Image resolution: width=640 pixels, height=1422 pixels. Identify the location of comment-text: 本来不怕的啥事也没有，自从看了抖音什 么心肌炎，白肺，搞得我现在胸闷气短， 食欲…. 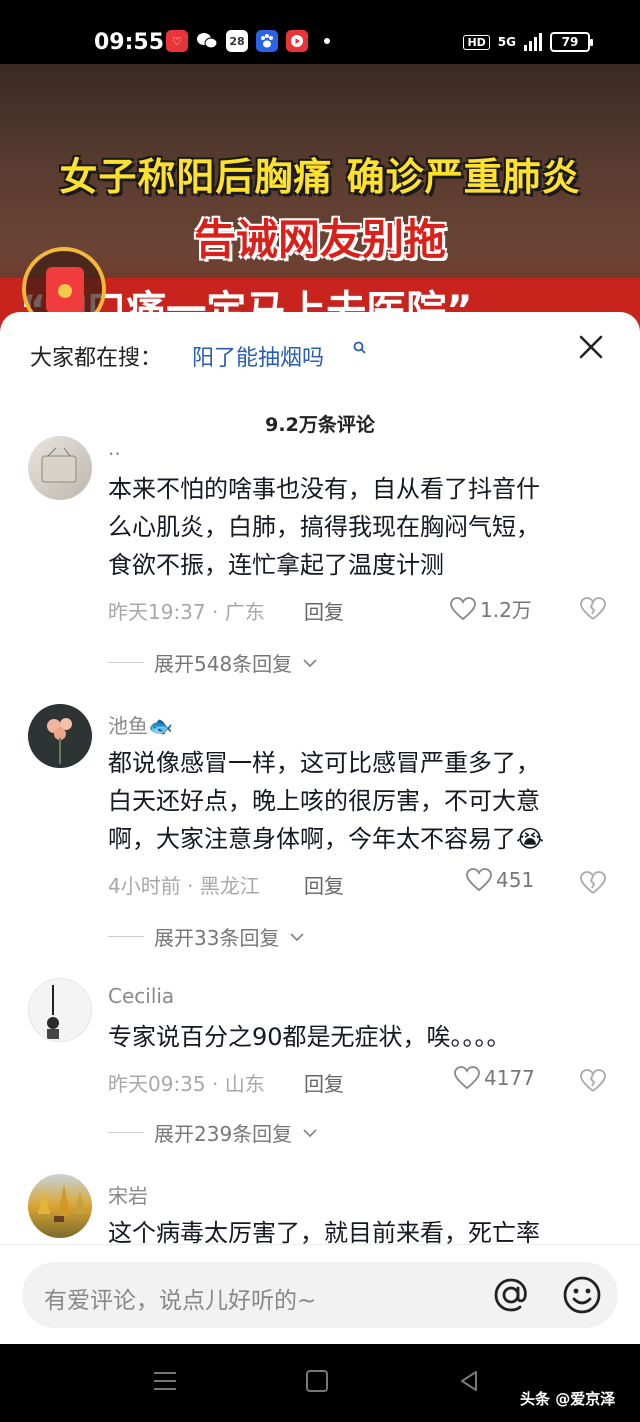
(358, 527).